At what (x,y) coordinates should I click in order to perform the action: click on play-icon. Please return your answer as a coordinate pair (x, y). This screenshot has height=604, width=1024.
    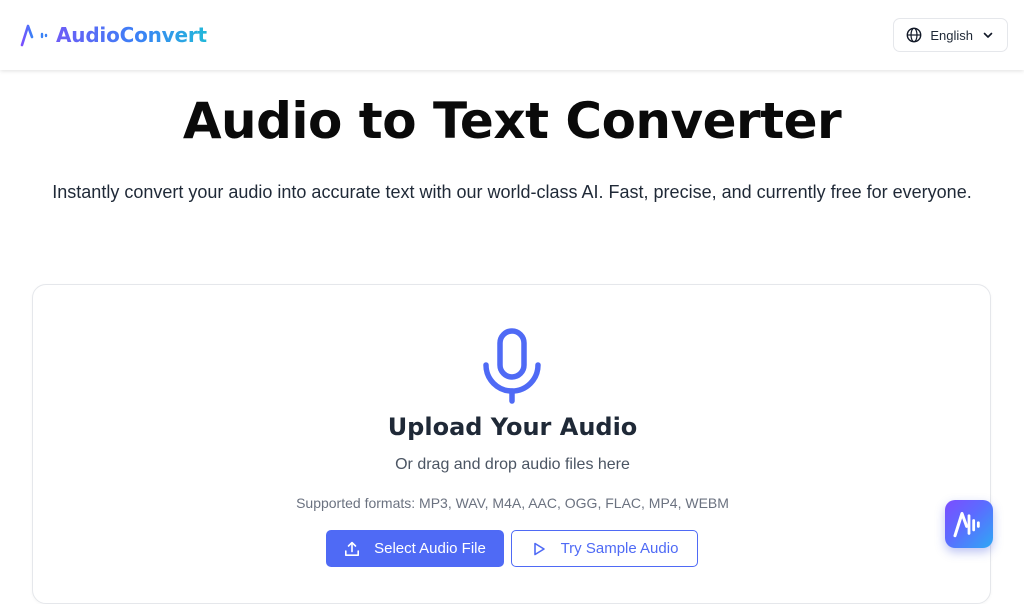
    Looking at the image, I should click on (539, 548).